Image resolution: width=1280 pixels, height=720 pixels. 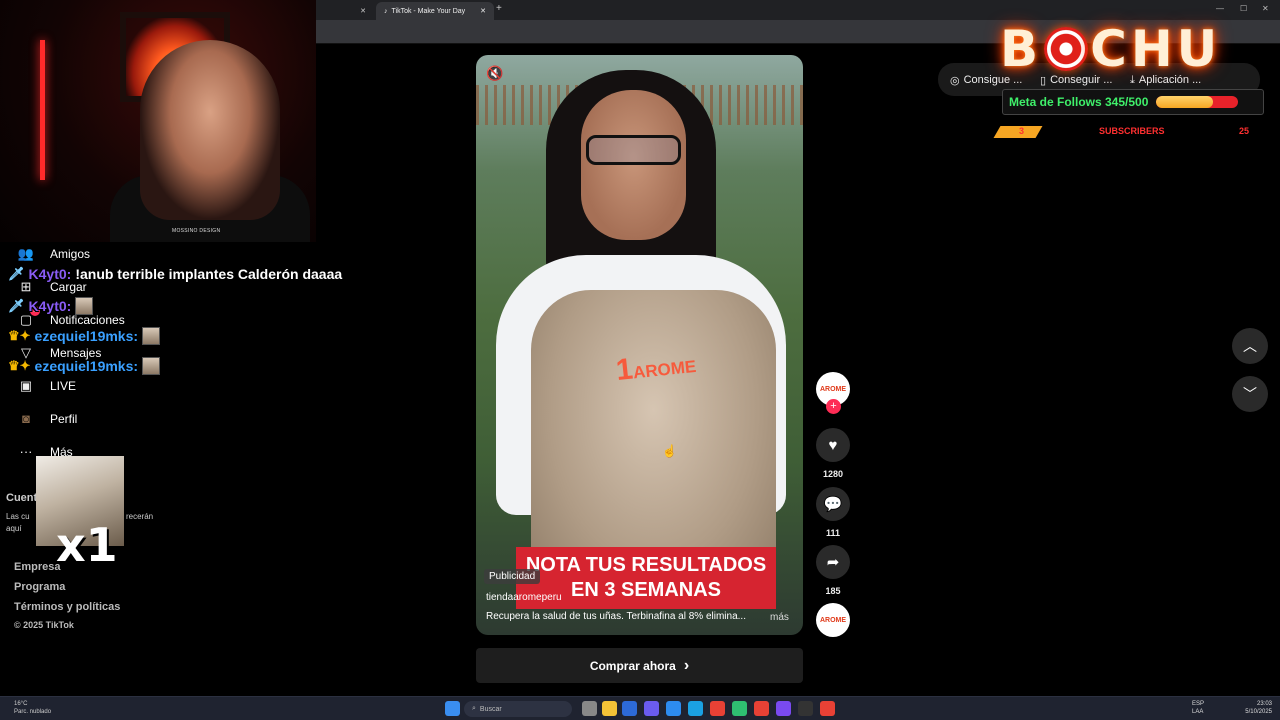 What do you see at coordinates (833, 620) in the screenshot?
I see `sound-disc-icon: AROME` at bounding box center [833, 620].